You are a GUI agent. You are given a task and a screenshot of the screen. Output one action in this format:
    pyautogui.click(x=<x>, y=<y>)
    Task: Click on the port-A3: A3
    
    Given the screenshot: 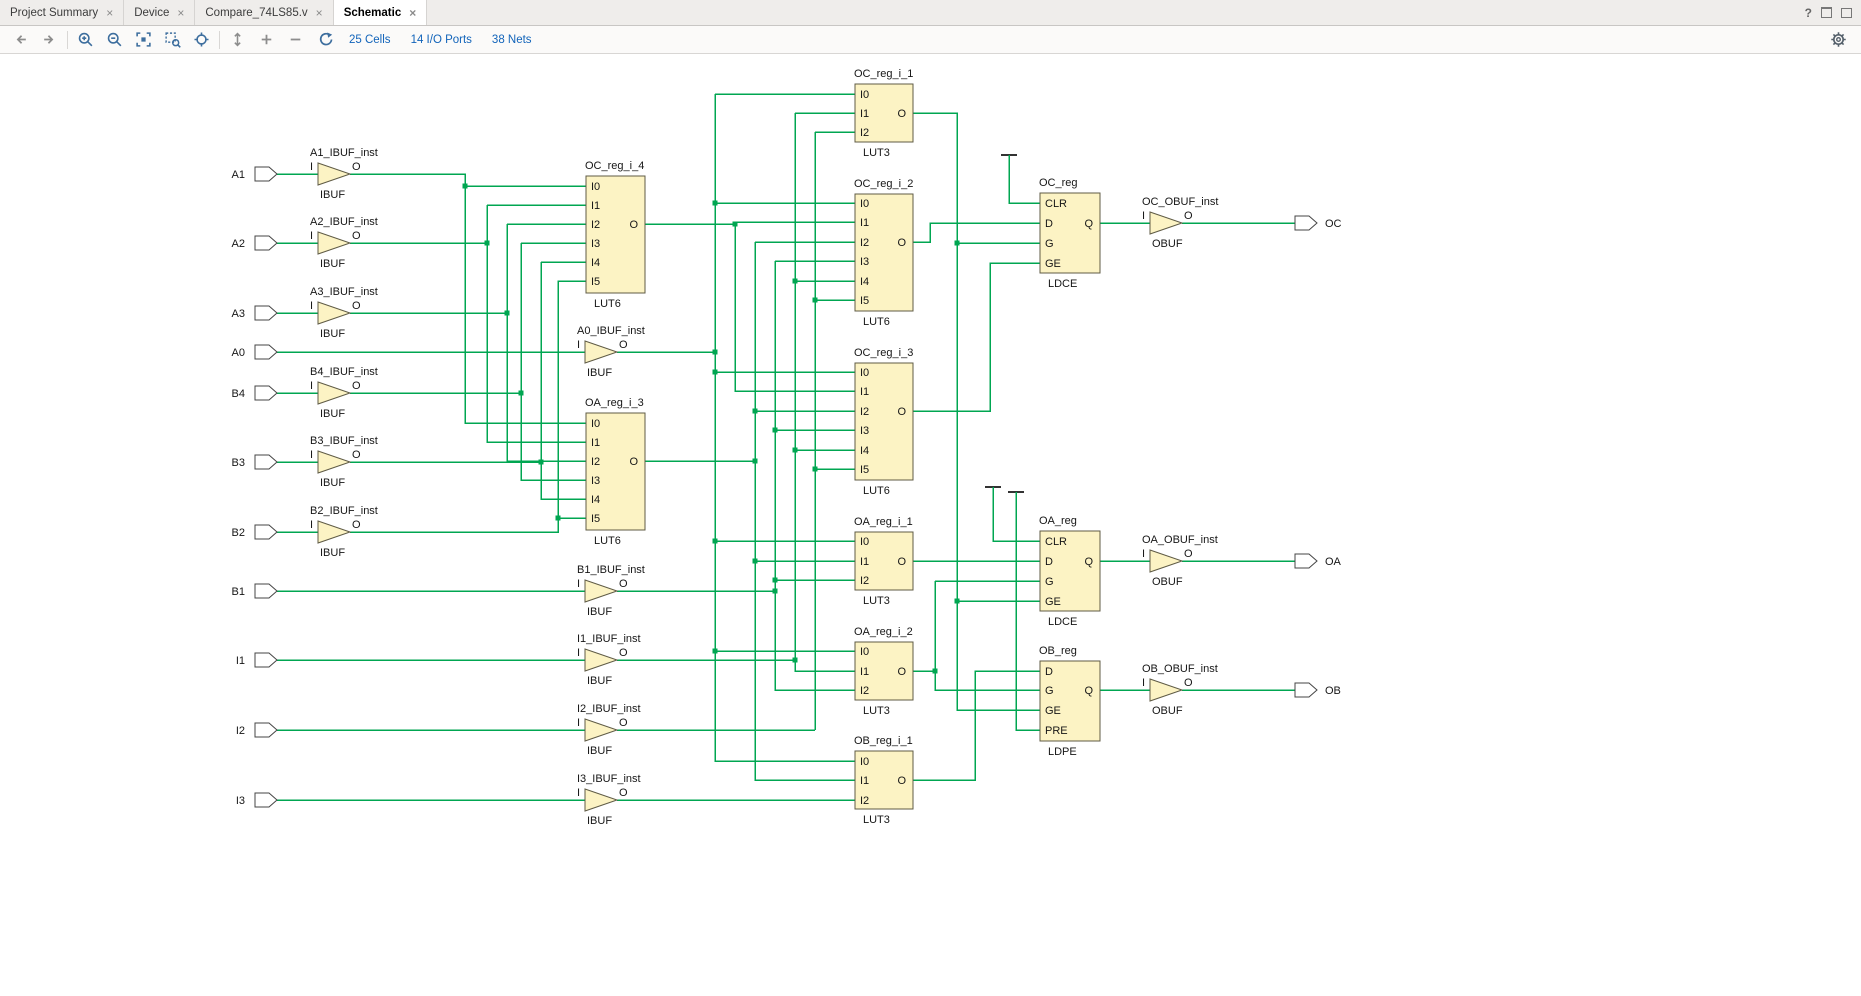 What is the action you would take?
    pyautogui.click(x=255, y=313)
    